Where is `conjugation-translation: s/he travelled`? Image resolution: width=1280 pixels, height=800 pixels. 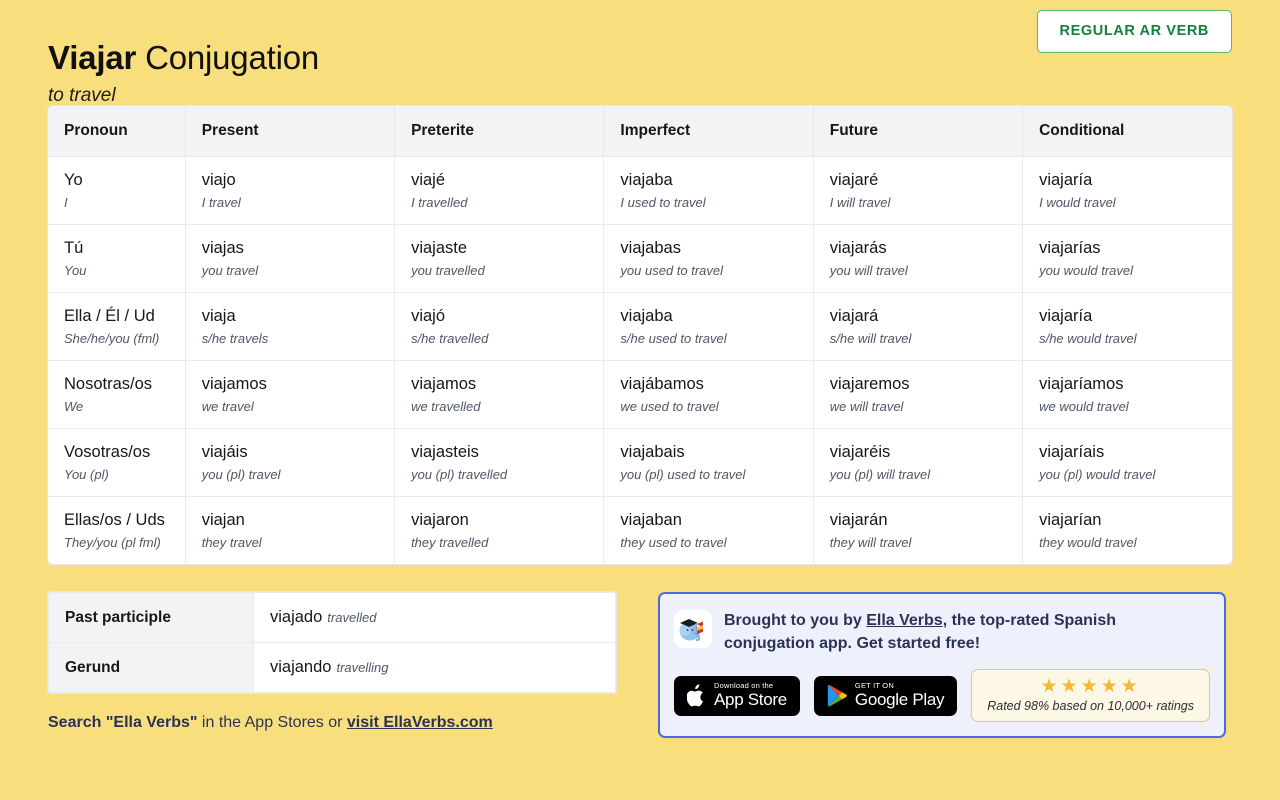 conjugation-translation: s/he travelled is located at coordinates (450, 338).